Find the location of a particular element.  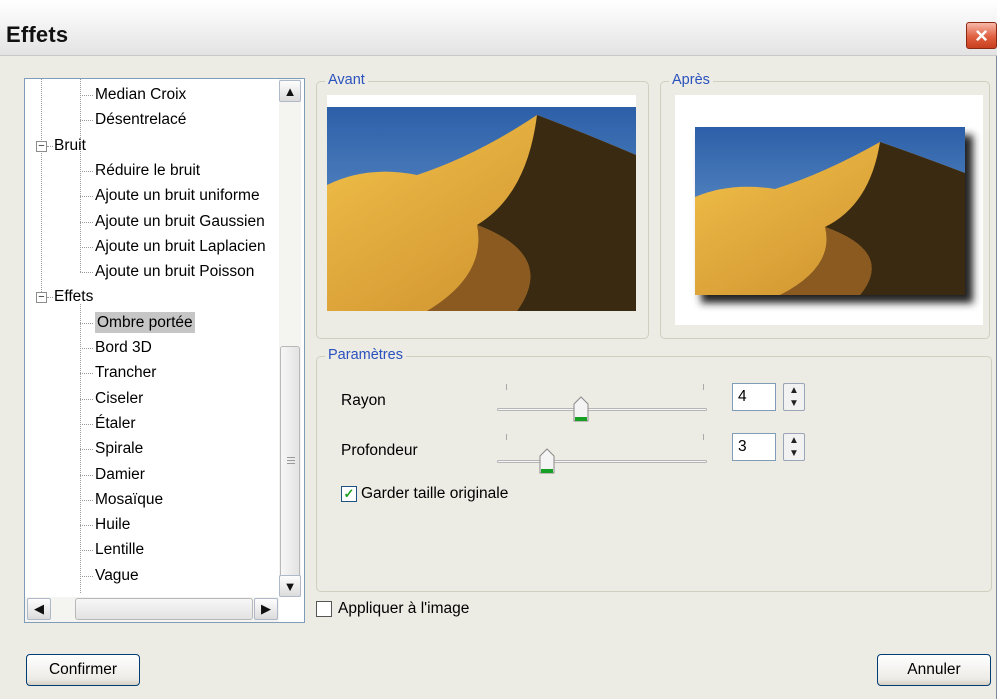

parameters-legend: Paramètres is located at coordinates (365, 355).